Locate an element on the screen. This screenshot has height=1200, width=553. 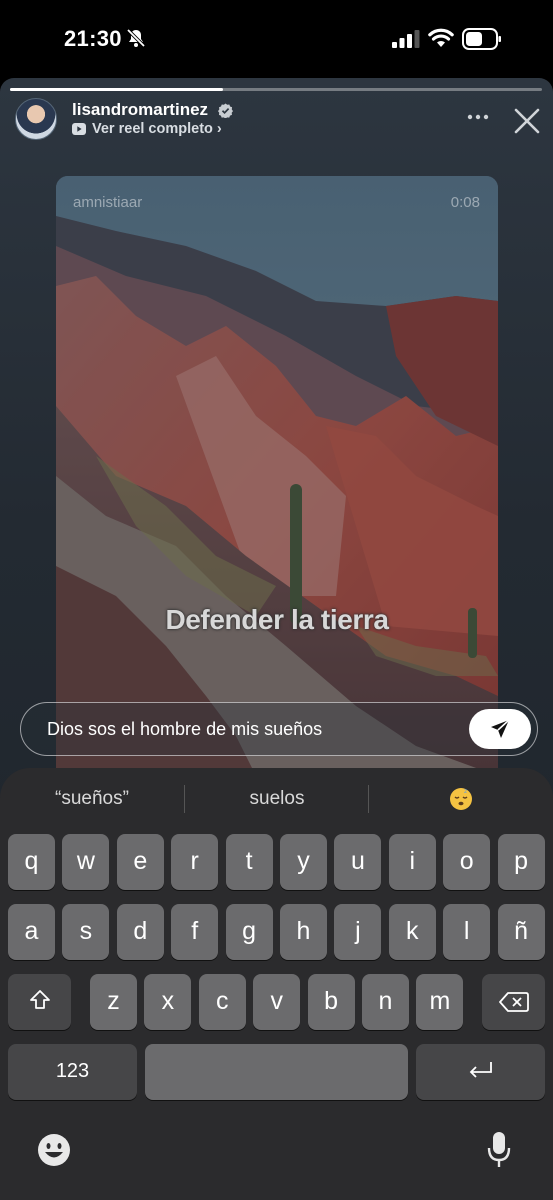
story-progress-bar is located at coordinates (276, 89).